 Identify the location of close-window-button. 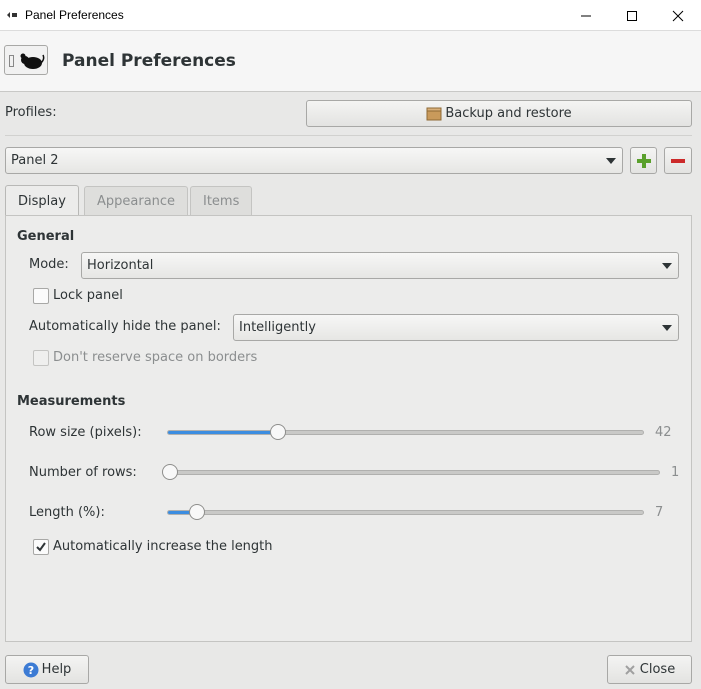
(678, 15).